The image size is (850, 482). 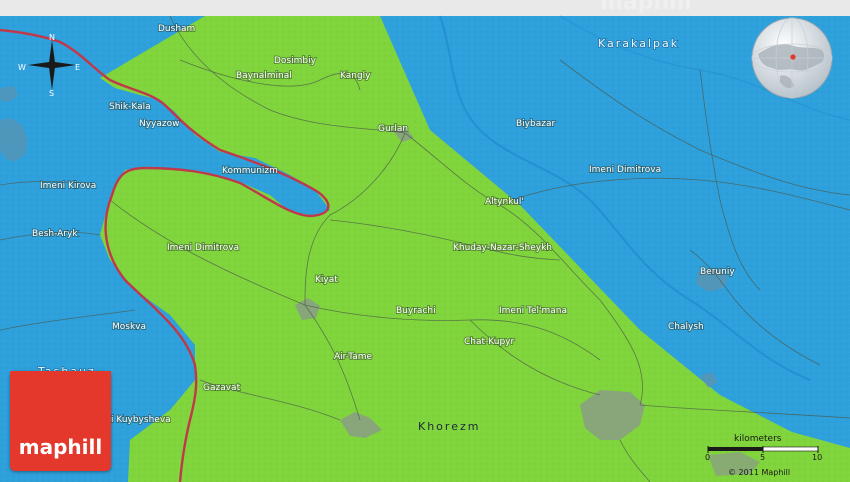 I want to click on place-label: Chat-Kupyr, so click(x=489, y=342).